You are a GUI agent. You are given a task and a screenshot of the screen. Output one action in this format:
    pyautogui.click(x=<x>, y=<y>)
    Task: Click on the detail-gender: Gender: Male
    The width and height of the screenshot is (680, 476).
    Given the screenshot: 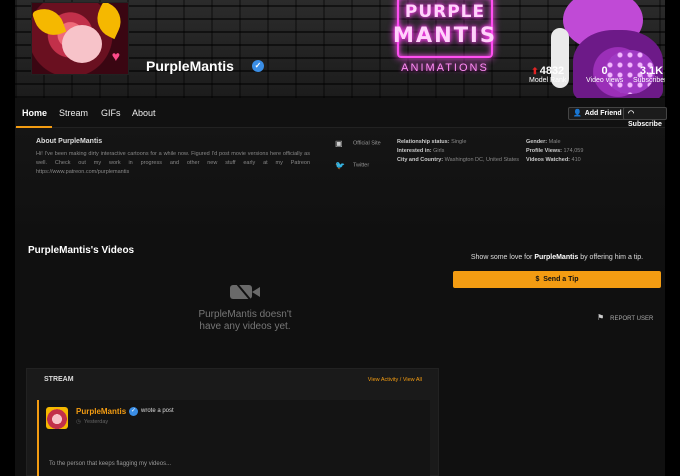 What is the action you would take?
    pyautogui.click(x=543, y=142)
    